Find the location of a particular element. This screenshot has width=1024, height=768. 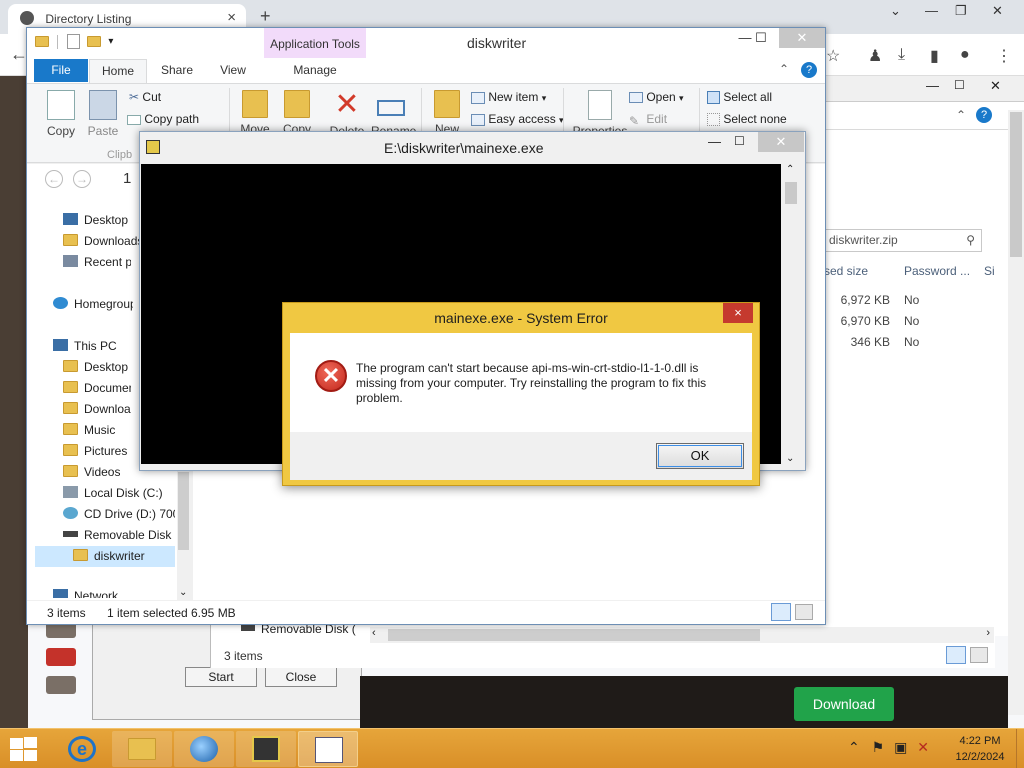

bg-maximize-icon: ☐ is located at coordinates (959, 85).